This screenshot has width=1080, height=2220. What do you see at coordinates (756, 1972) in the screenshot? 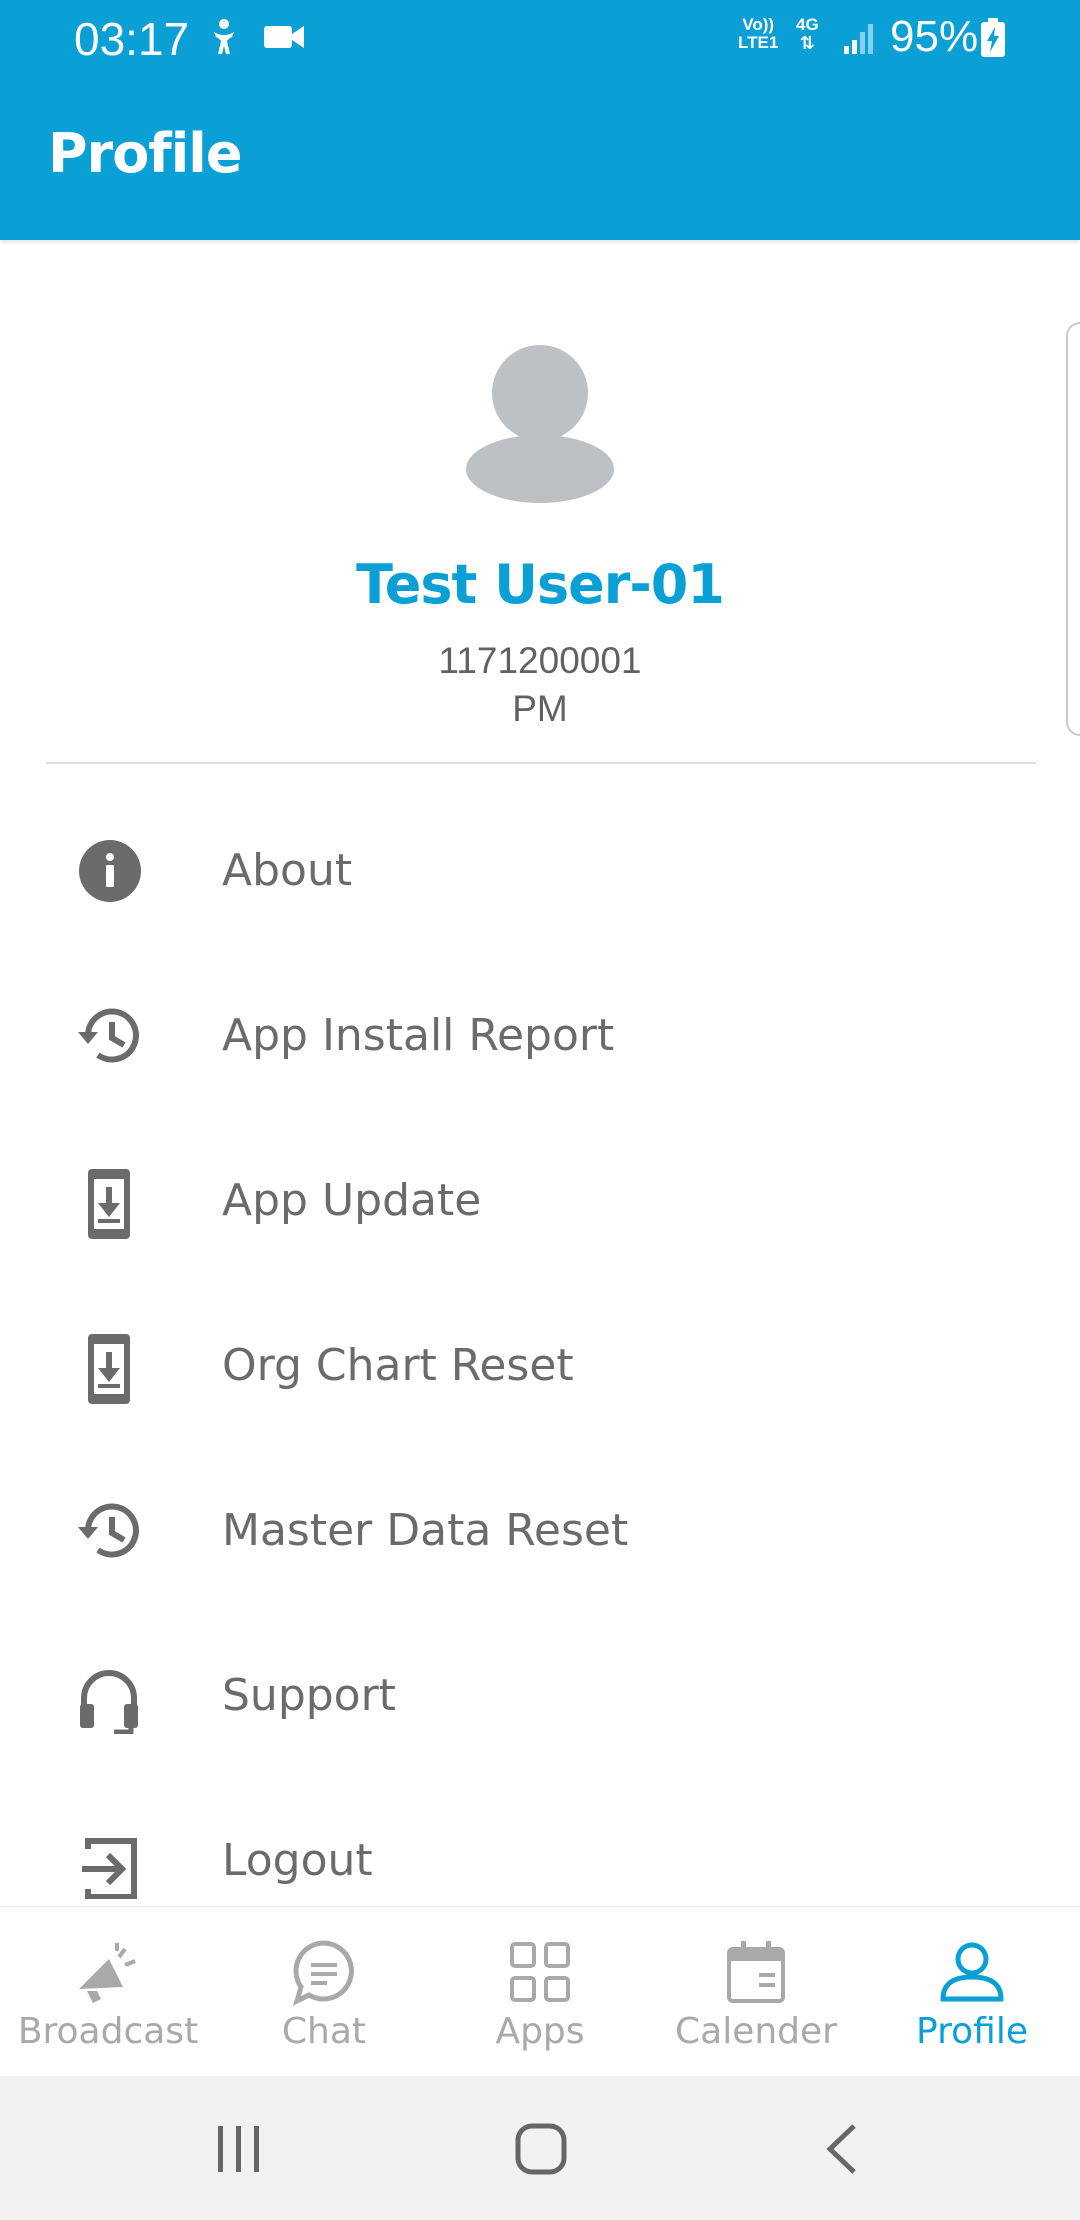
I see `calendar-icon` at bounding box center [756, 1972].